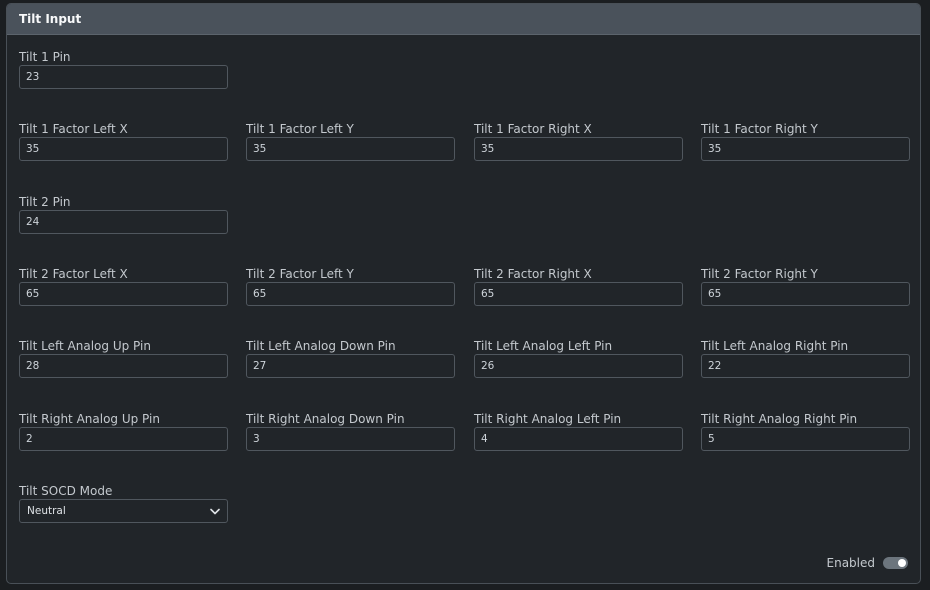  I want to click on field-label: Tilt 1 Factor Right Y, so click(759, 129).